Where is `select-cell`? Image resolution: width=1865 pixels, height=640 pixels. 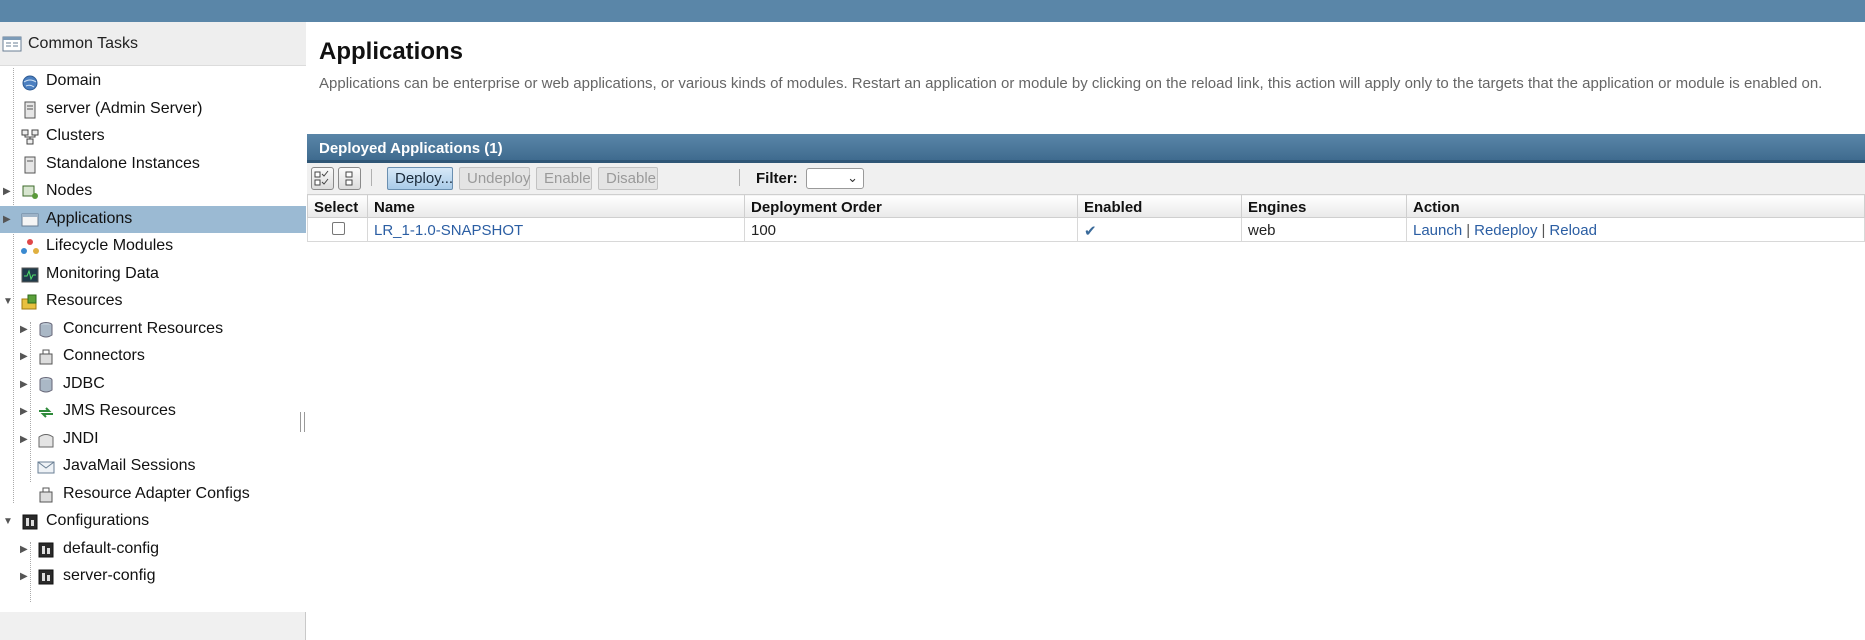 select-cell is located at coordinates (337, 229).